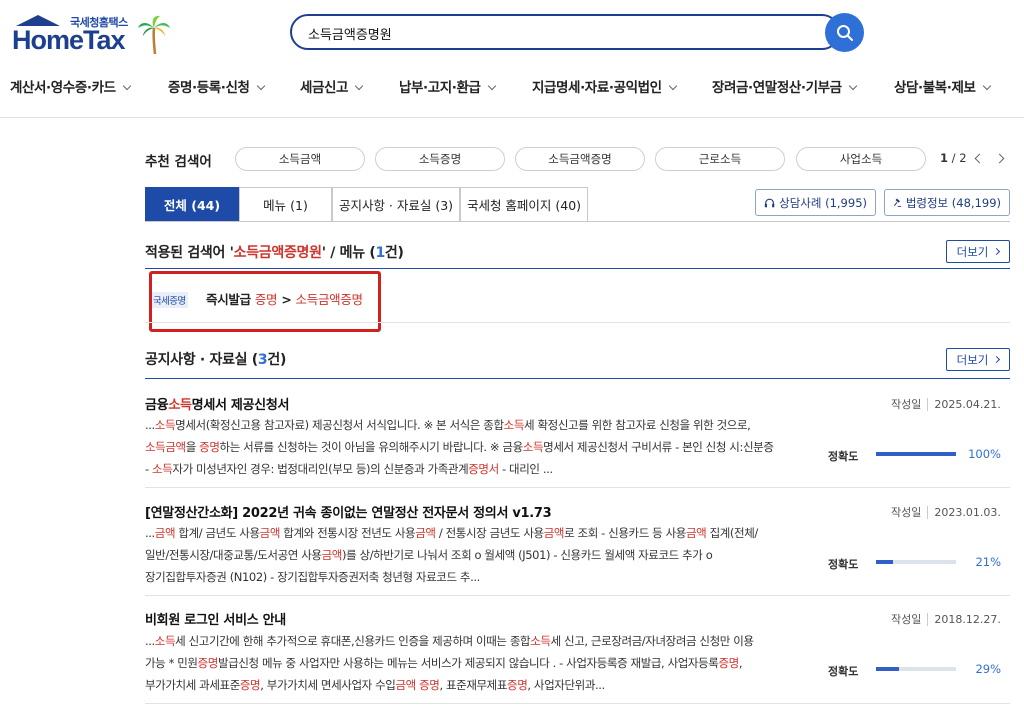  What do you see at coordinates (558, 33) in the screenshot?
I see `search-input` at bounding box center [558, 33].